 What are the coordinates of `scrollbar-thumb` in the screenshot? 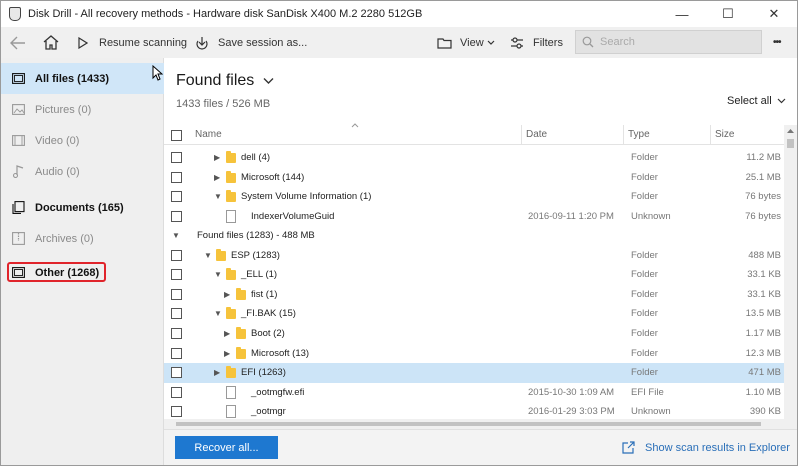 It's located at (790, 143).